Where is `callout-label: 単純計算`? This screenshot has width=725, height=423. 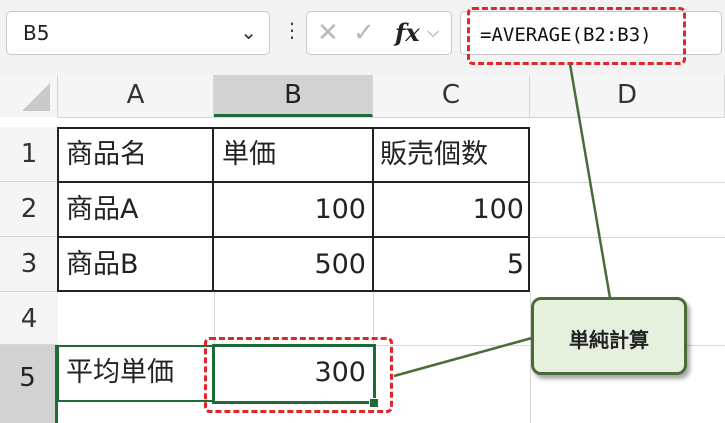
callout-label: 単純計算 is located at coordinates (609, 340).